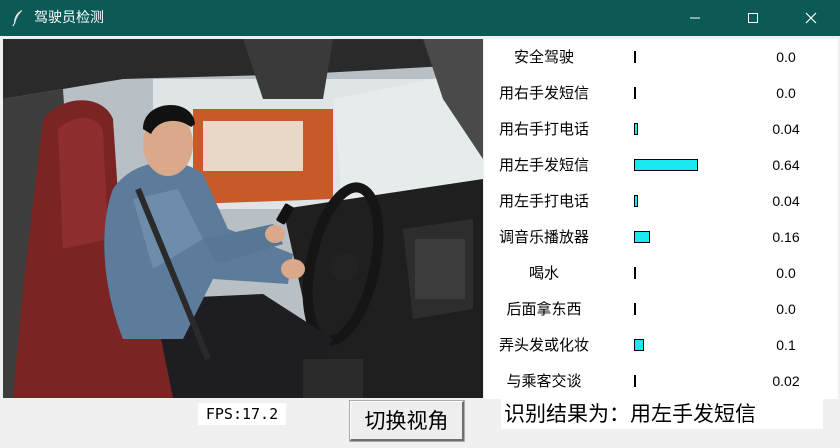  I want to click on minimize-icon, so click(695, 18).